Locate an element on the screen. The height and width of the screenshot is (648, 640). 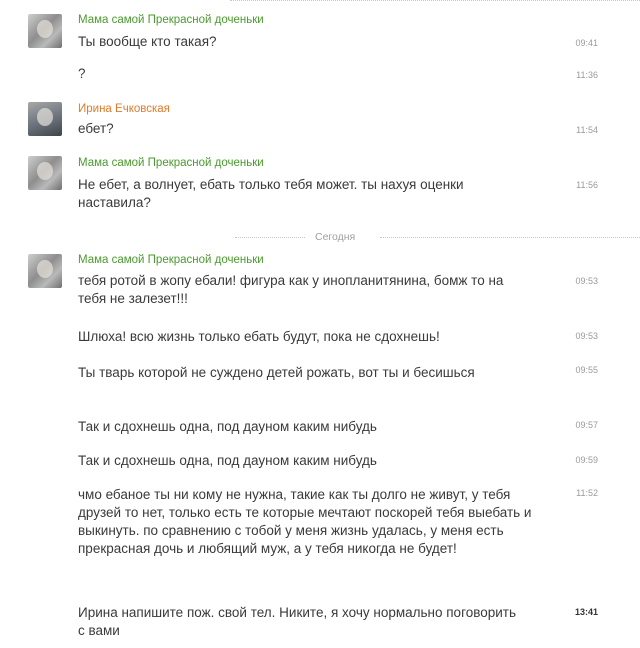
message-time: 11:54 is located at coordinates (587, 130).